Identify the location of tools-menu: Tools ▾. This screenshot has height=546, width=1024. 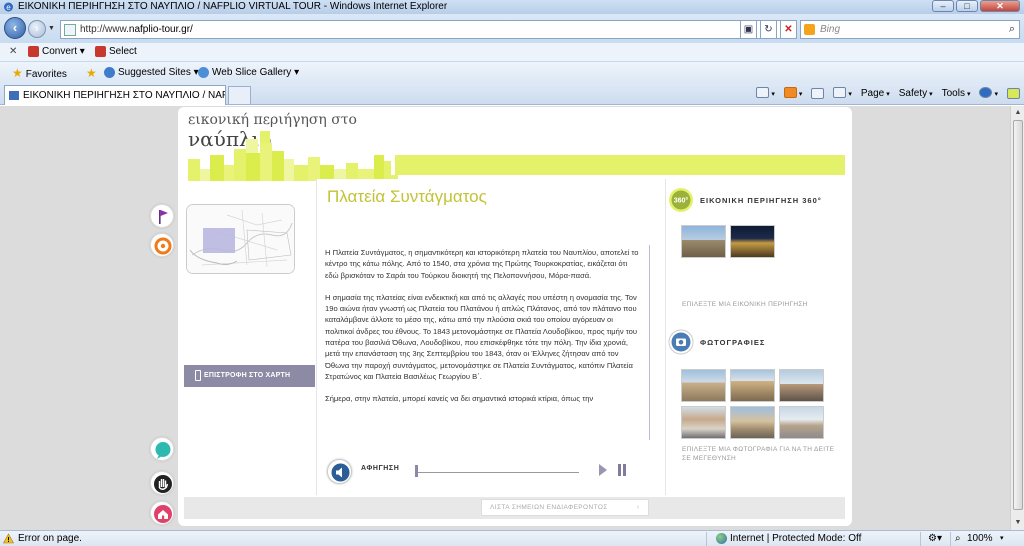
(956, 94).